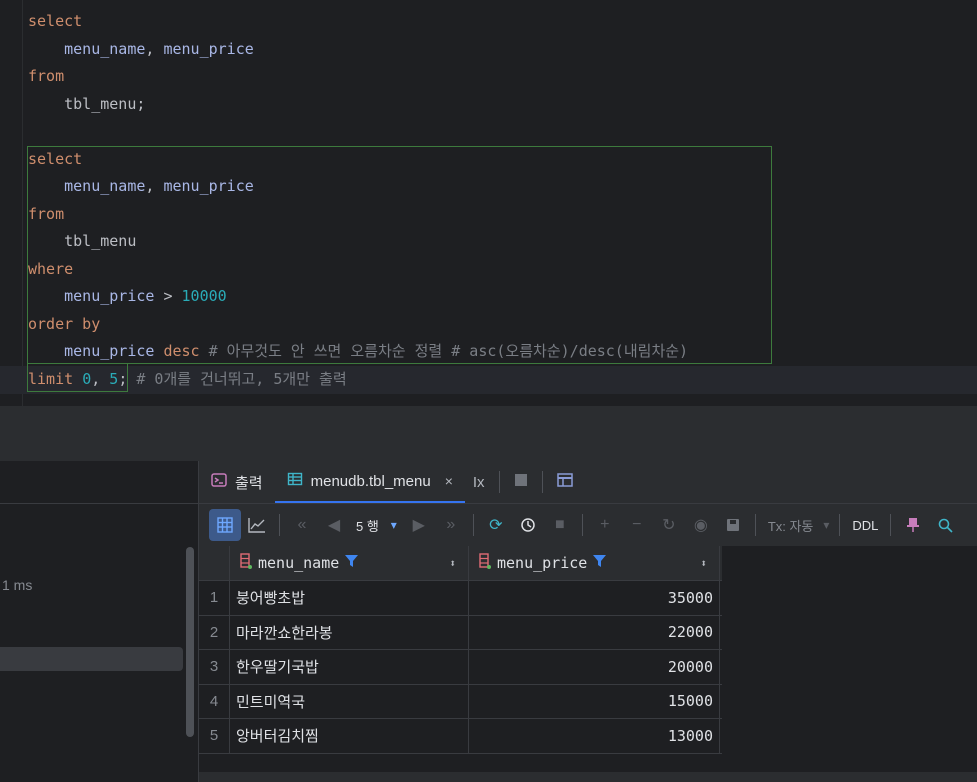  I want to click on code-token: limit, so click(55, 378).